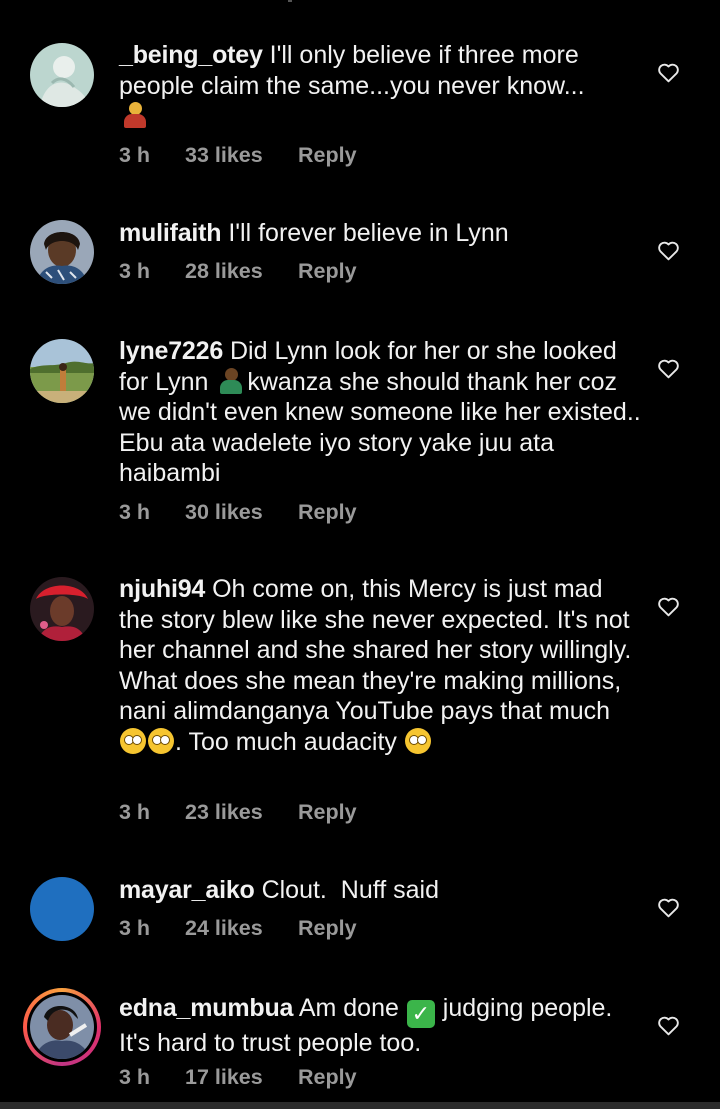 This screenshot has width=720, height=1109. I want to click on check-mark-emoji: ✓, so click(420, 1014).